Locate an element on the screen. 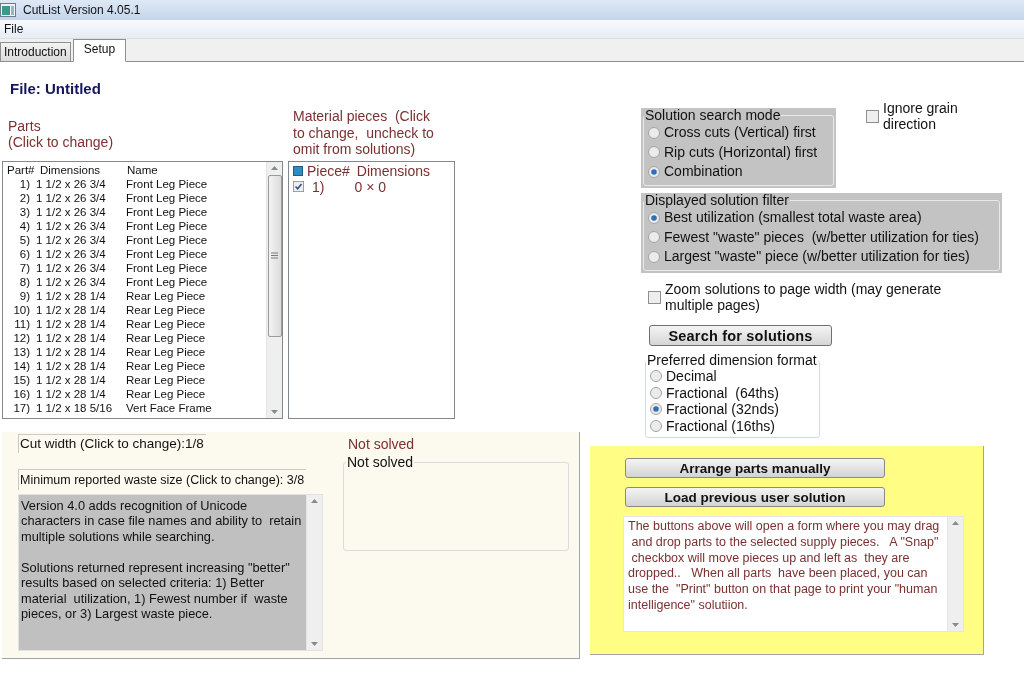  radio-option: Cross cuts (Vertical) first is located at coordinates (732, 133).